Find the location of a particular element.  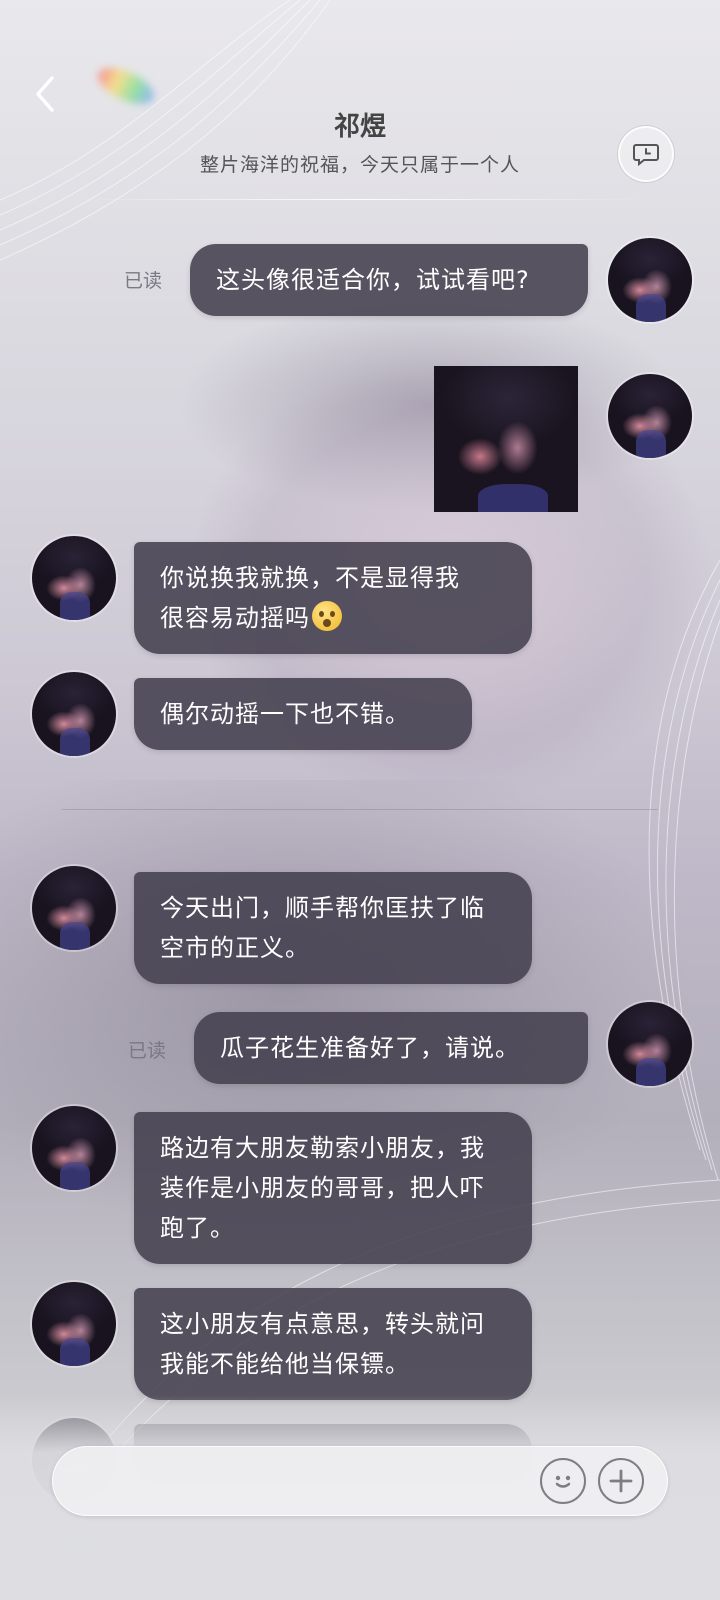

time-divider is located at coordinates (360, 809).